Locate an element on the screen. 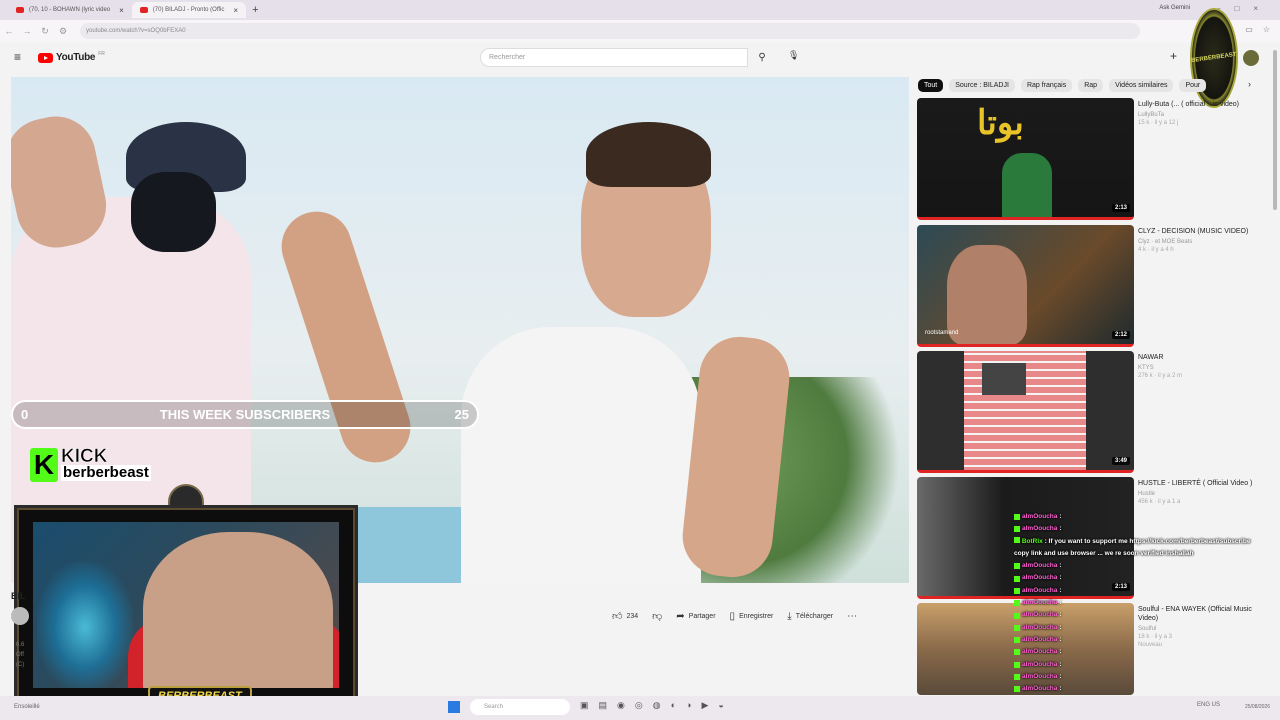 The width and height of the screenshot is (1280, 720). chip-for-you: Pour is located at coordinates (1193, 85).